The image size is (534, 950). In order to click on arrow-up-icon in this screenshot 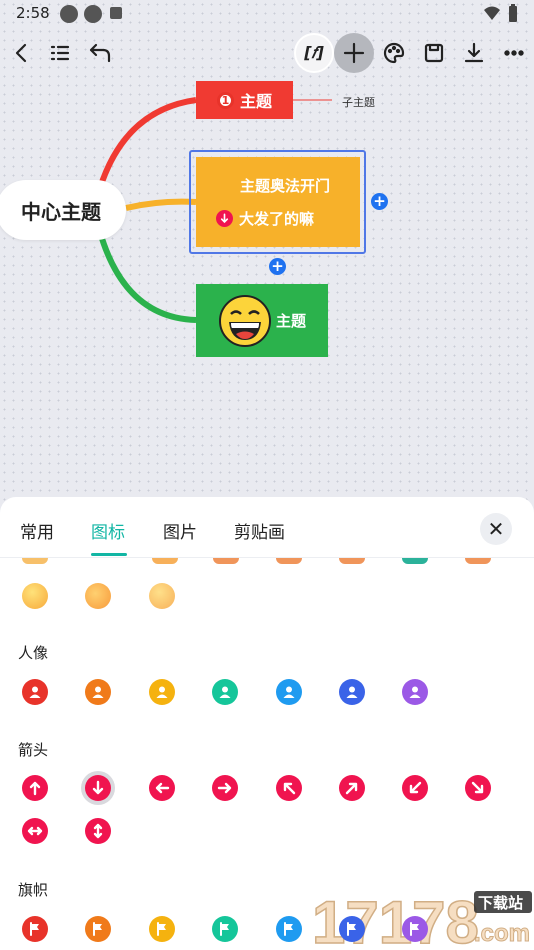, I will do `click(35, 788)`.